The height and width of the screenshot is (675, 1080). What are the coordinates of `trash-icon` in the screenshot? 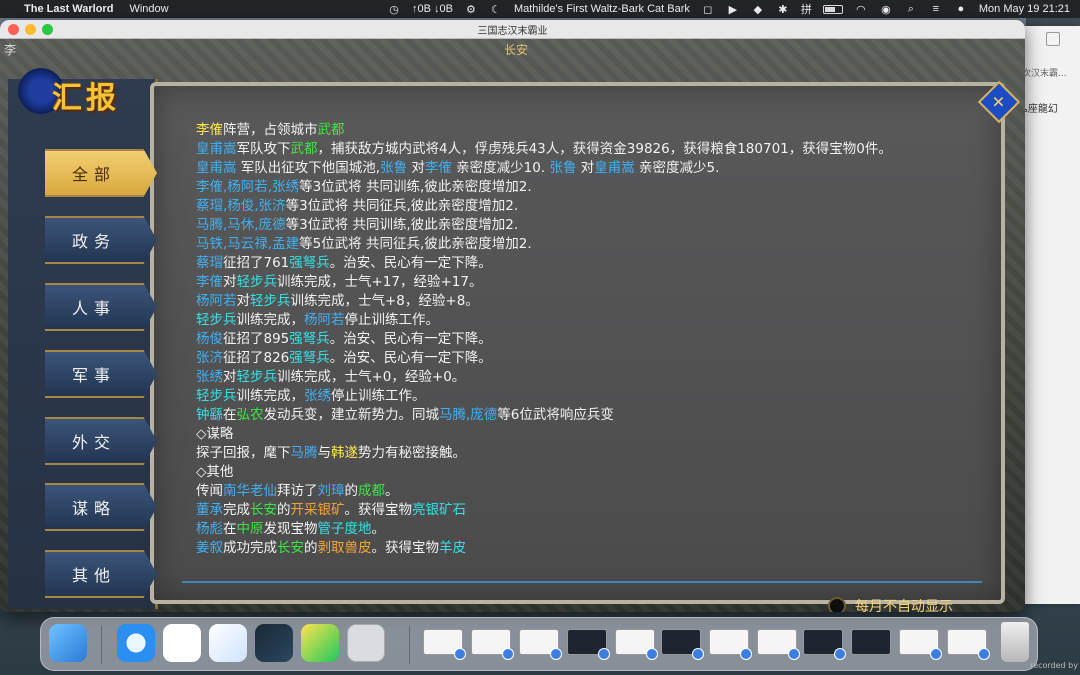 It's located at (1015, 642).